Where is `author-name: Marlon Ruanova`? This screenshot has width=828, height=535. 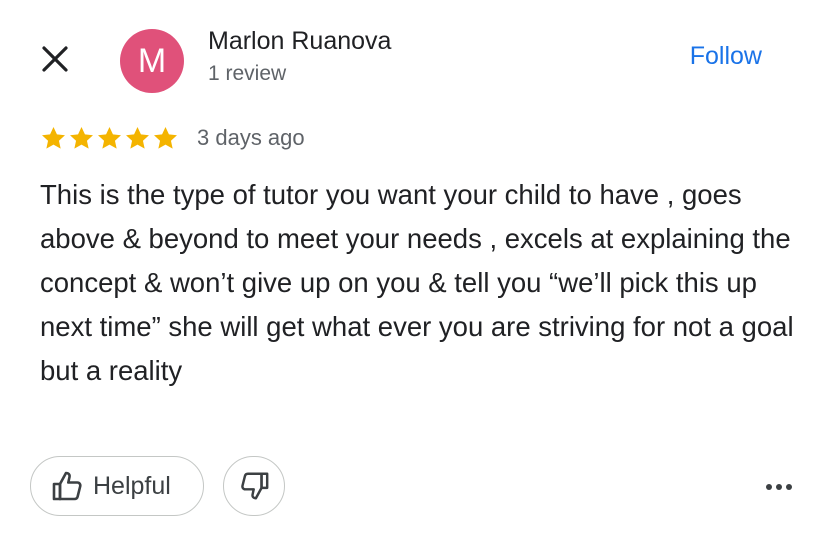 author-name: Marlon Ruanova is located at coordinates (299, 41).